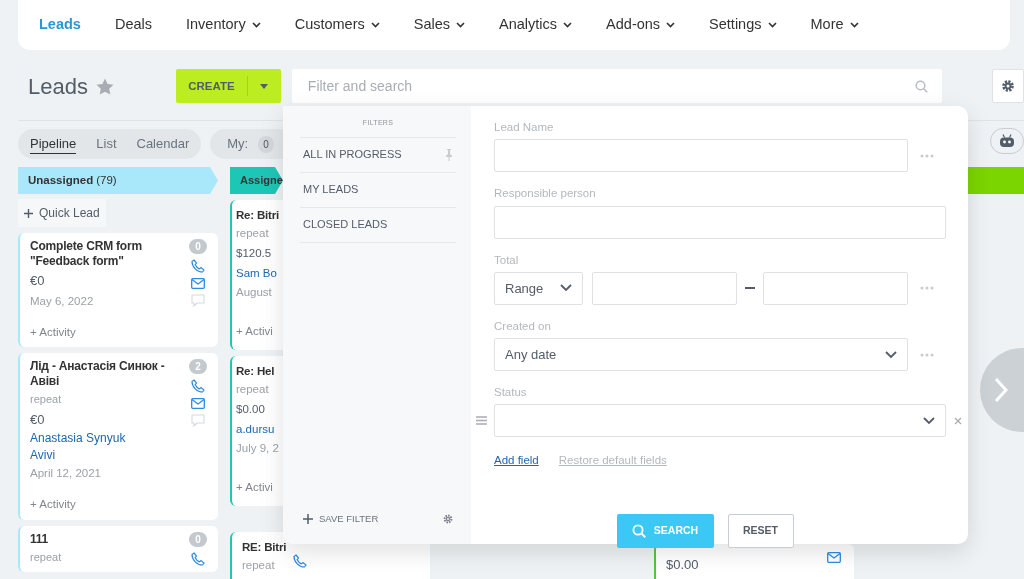 The image size is (1024, 579). I want to click on view-tab: Pipeline, so click(53, 144).